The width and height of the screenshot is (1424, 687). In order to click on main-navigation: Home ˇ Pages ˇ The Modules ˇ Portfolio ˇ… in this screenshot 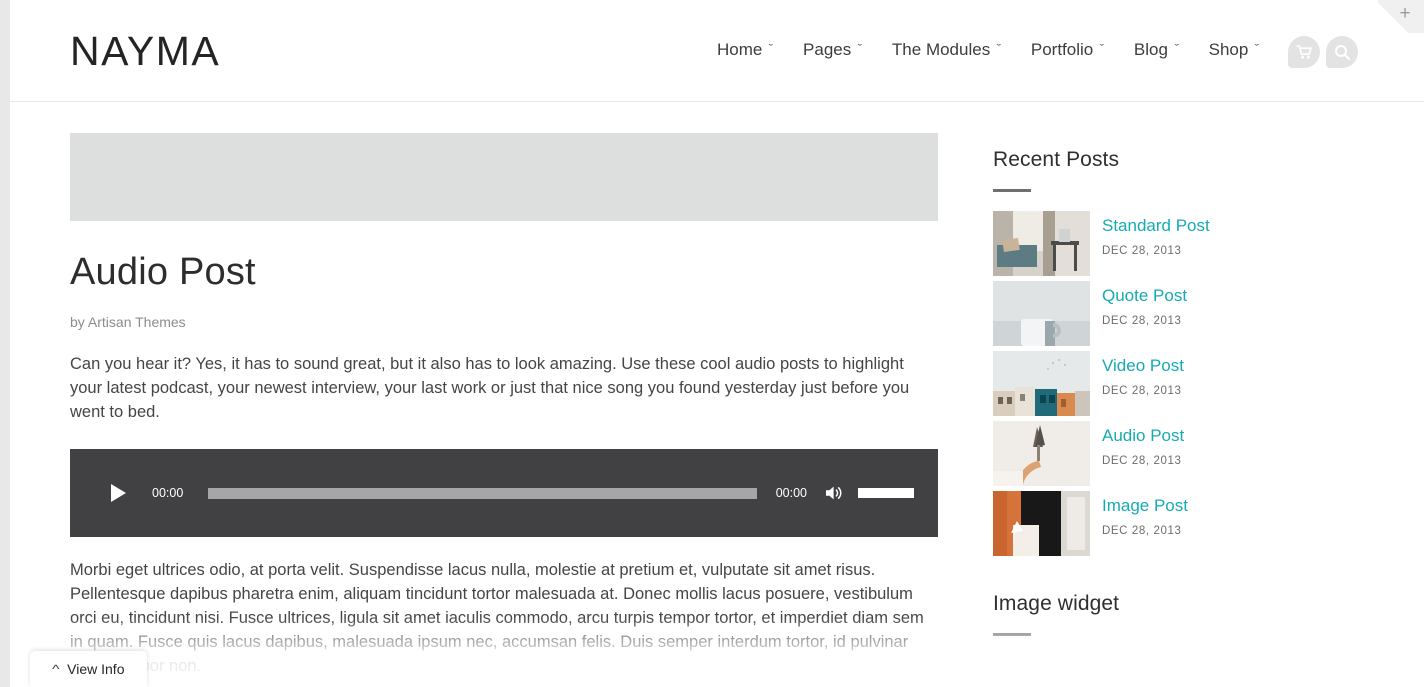, I will do `click(988, 50)`.